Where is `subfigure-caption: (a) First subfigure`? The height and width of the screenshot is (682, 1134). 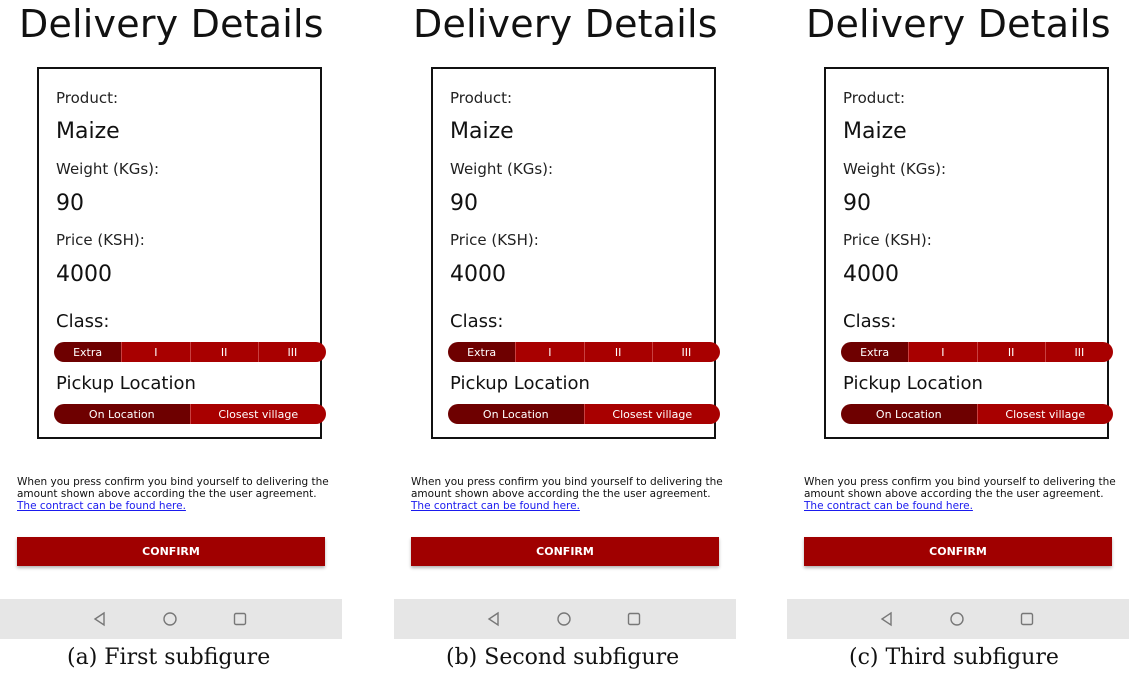 subfigure-caption: (a) First subfigure is located at coordinates (169, 657).